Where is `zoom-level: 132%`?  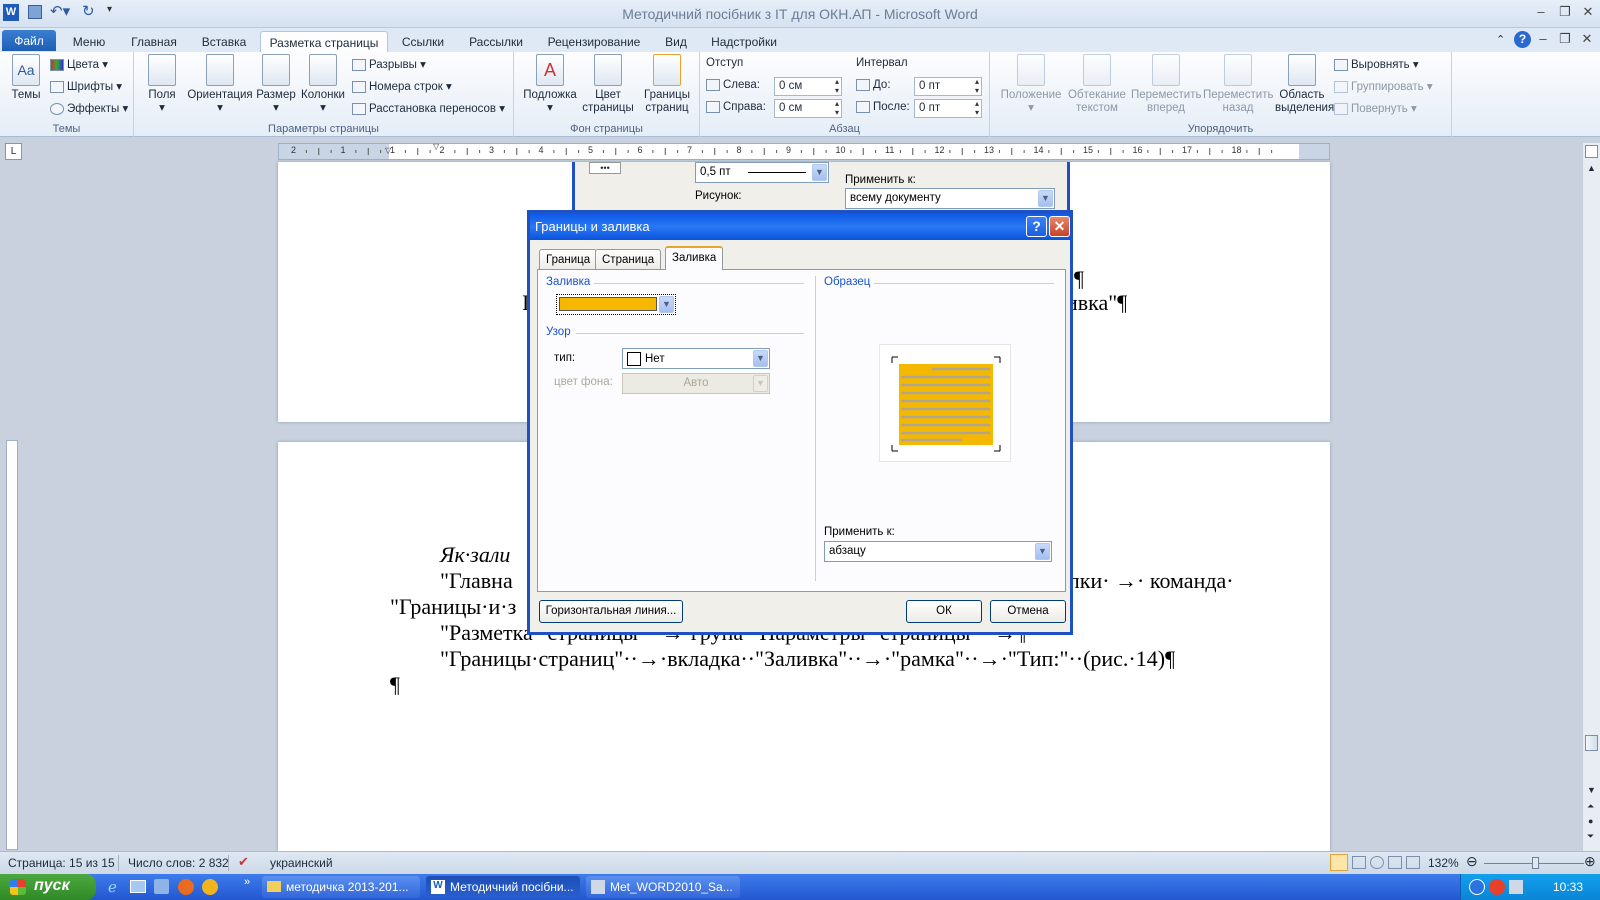 zoom-level: 132% is located at coordinates (1443, 863).